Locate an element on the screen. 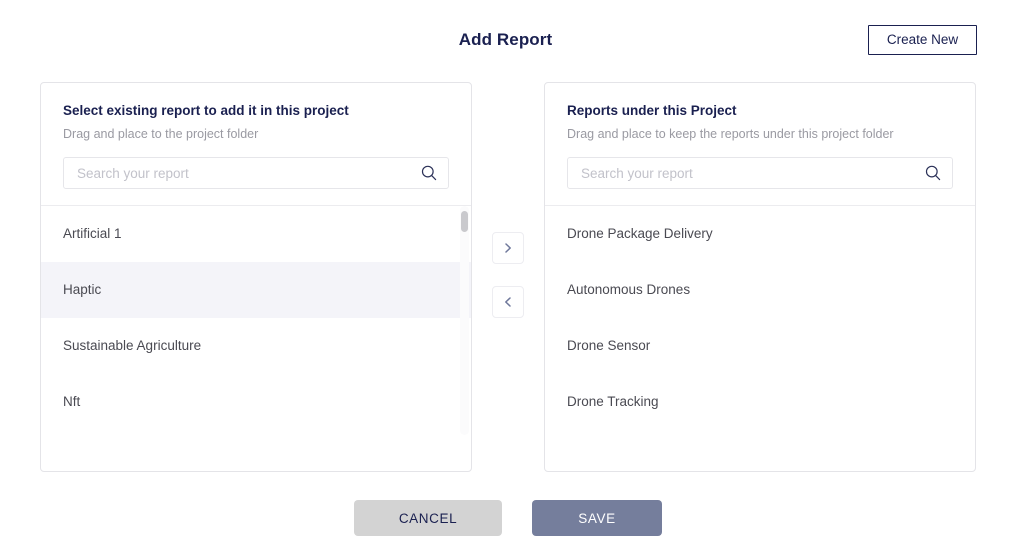  list-item-label: Drone Package Delivery is located at coordinates (640, 233).